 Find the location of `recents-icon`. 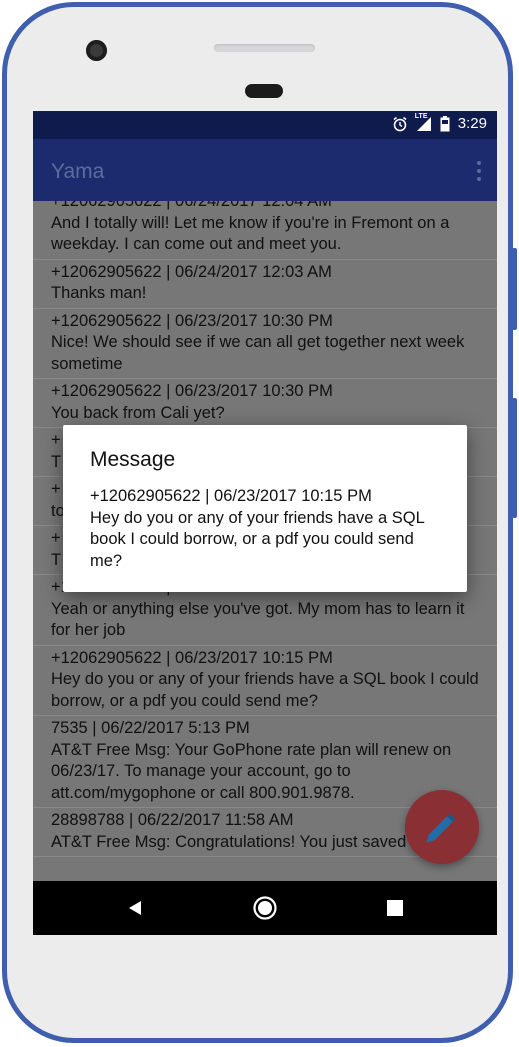

recents-icon is located at coordinates (395, 908).